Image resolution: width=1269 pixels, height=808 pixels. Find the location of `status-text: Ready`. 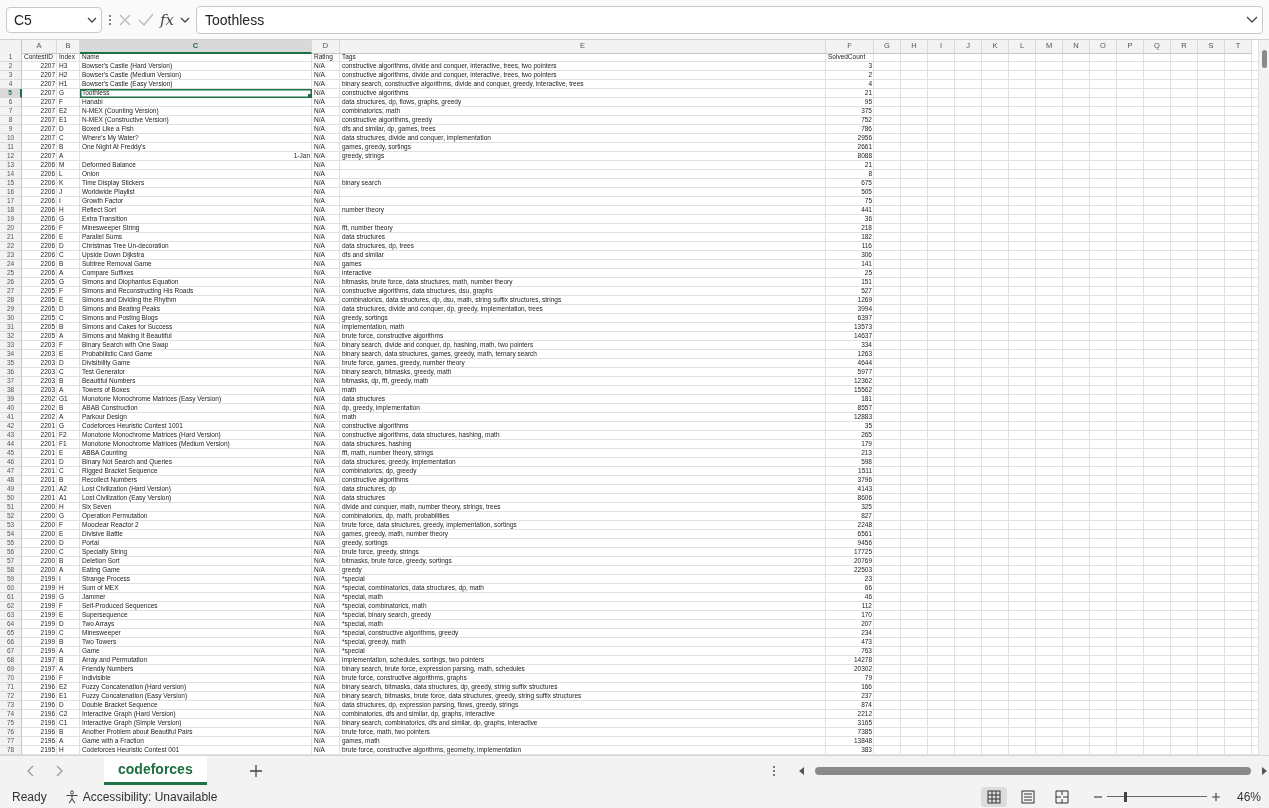

status-text: Ready is located at coordinates (29, 796).